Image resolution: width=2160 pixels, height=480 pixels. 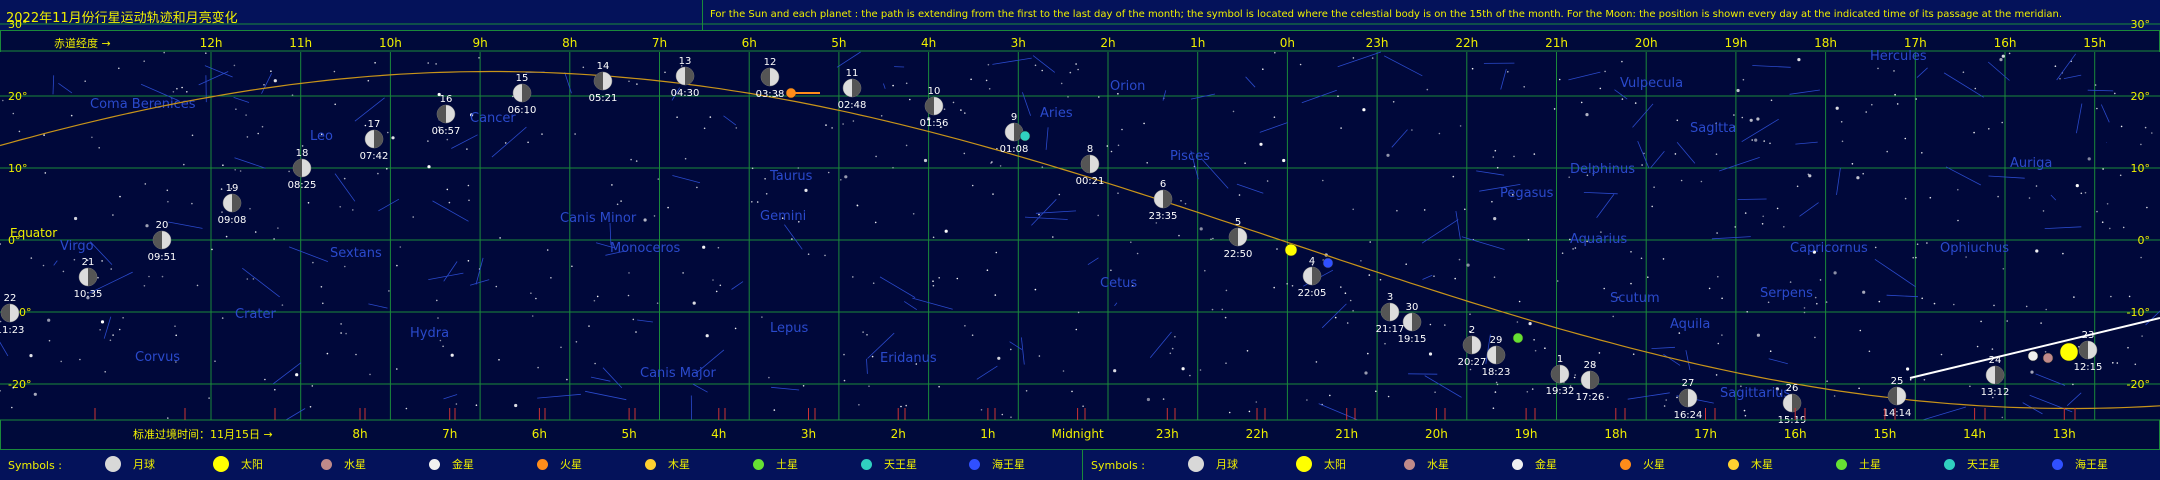 I want to click on constellation-name: Pisces, so click(x=1190, y=156).